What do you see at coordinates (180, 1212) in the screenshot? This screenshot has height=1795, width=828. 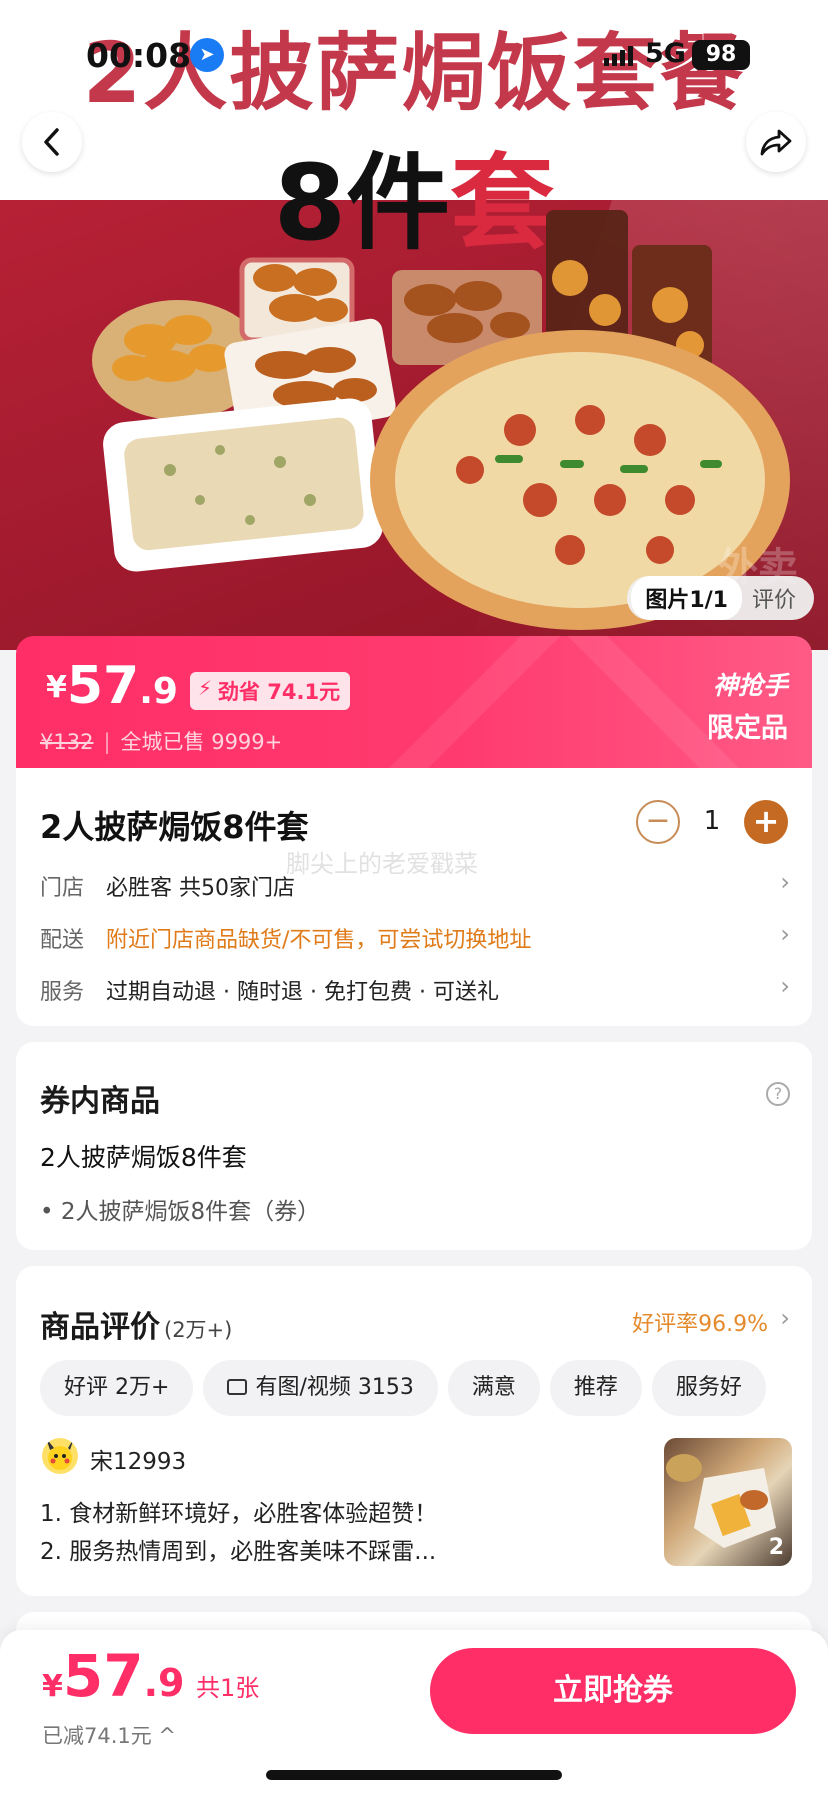 I see `coupon-item-detail: • 2人披萨焗饭8件套（券）` at bounding box center [180, 1212].